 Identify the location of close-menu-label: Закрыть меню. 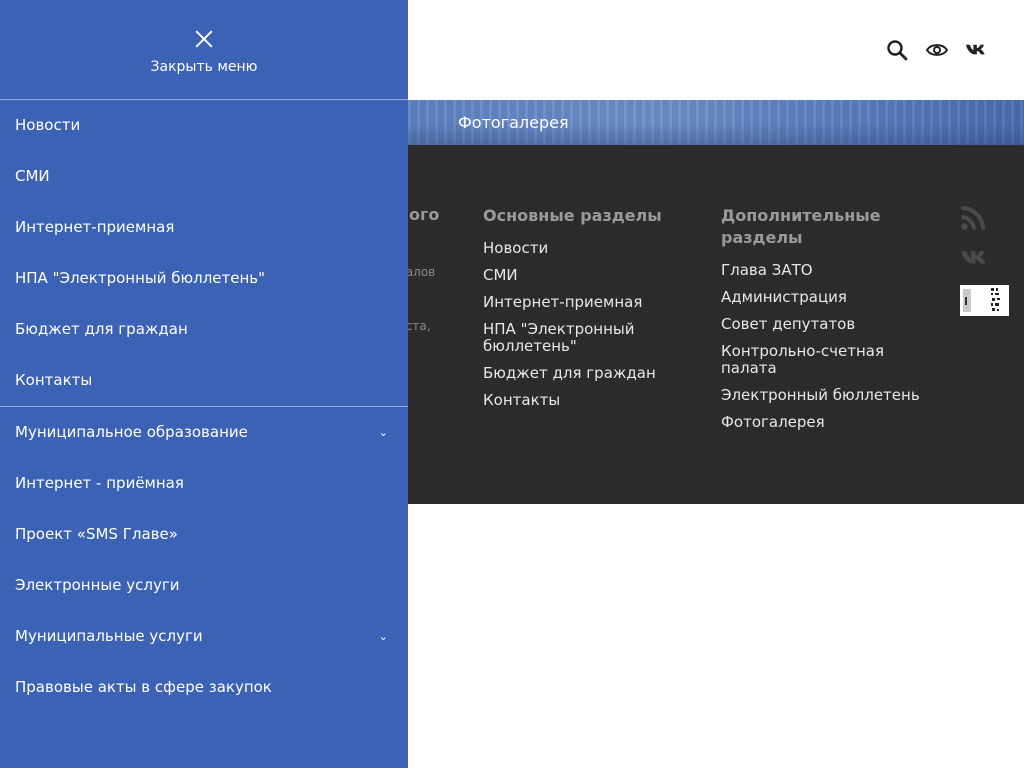
(204, 67).